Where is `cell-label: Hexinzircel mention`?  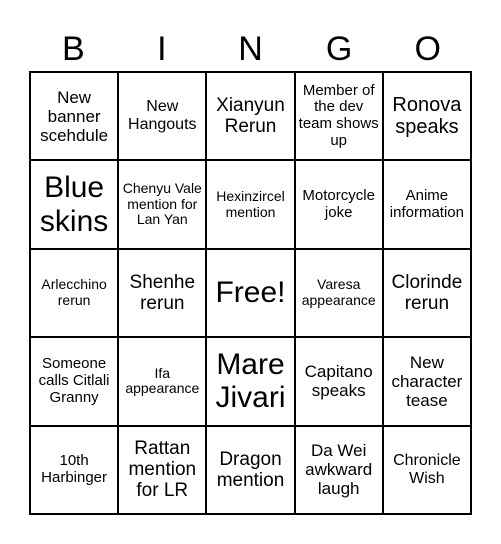
cell-label: Hexinzircel mention is located at coordinates (250, 203).